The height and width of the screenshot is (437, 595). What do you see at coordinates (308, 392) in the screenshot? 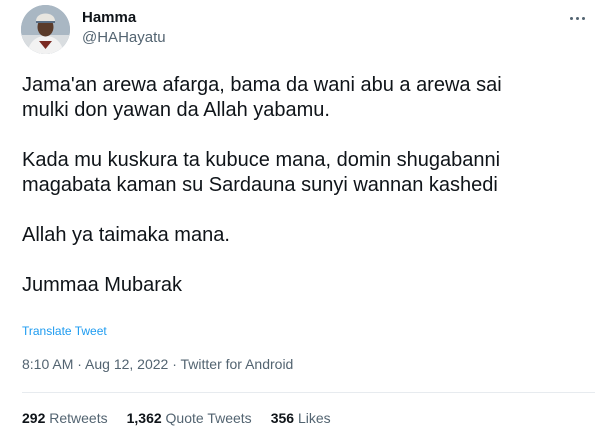
I see `divider` at bounding box center [308, 392].